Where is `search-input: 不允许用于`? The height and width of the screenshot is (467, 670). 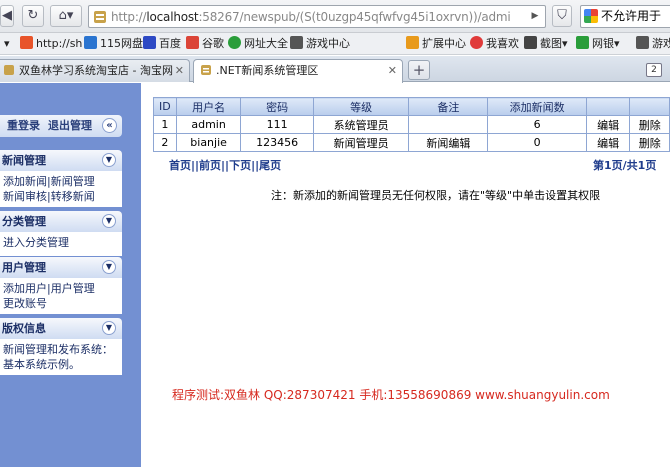
search-input: 不允许用于 is located at coordinates (625, 16).